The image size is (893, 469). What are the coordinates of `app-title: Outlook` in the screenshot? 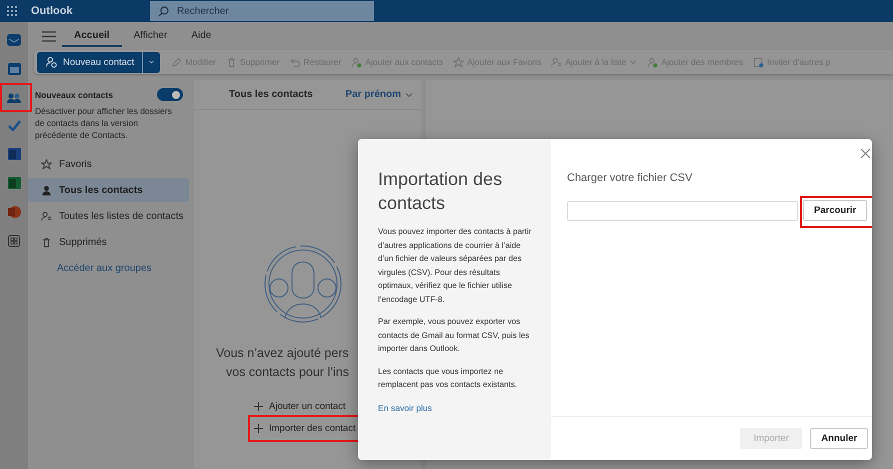 It's located at (52, 11).